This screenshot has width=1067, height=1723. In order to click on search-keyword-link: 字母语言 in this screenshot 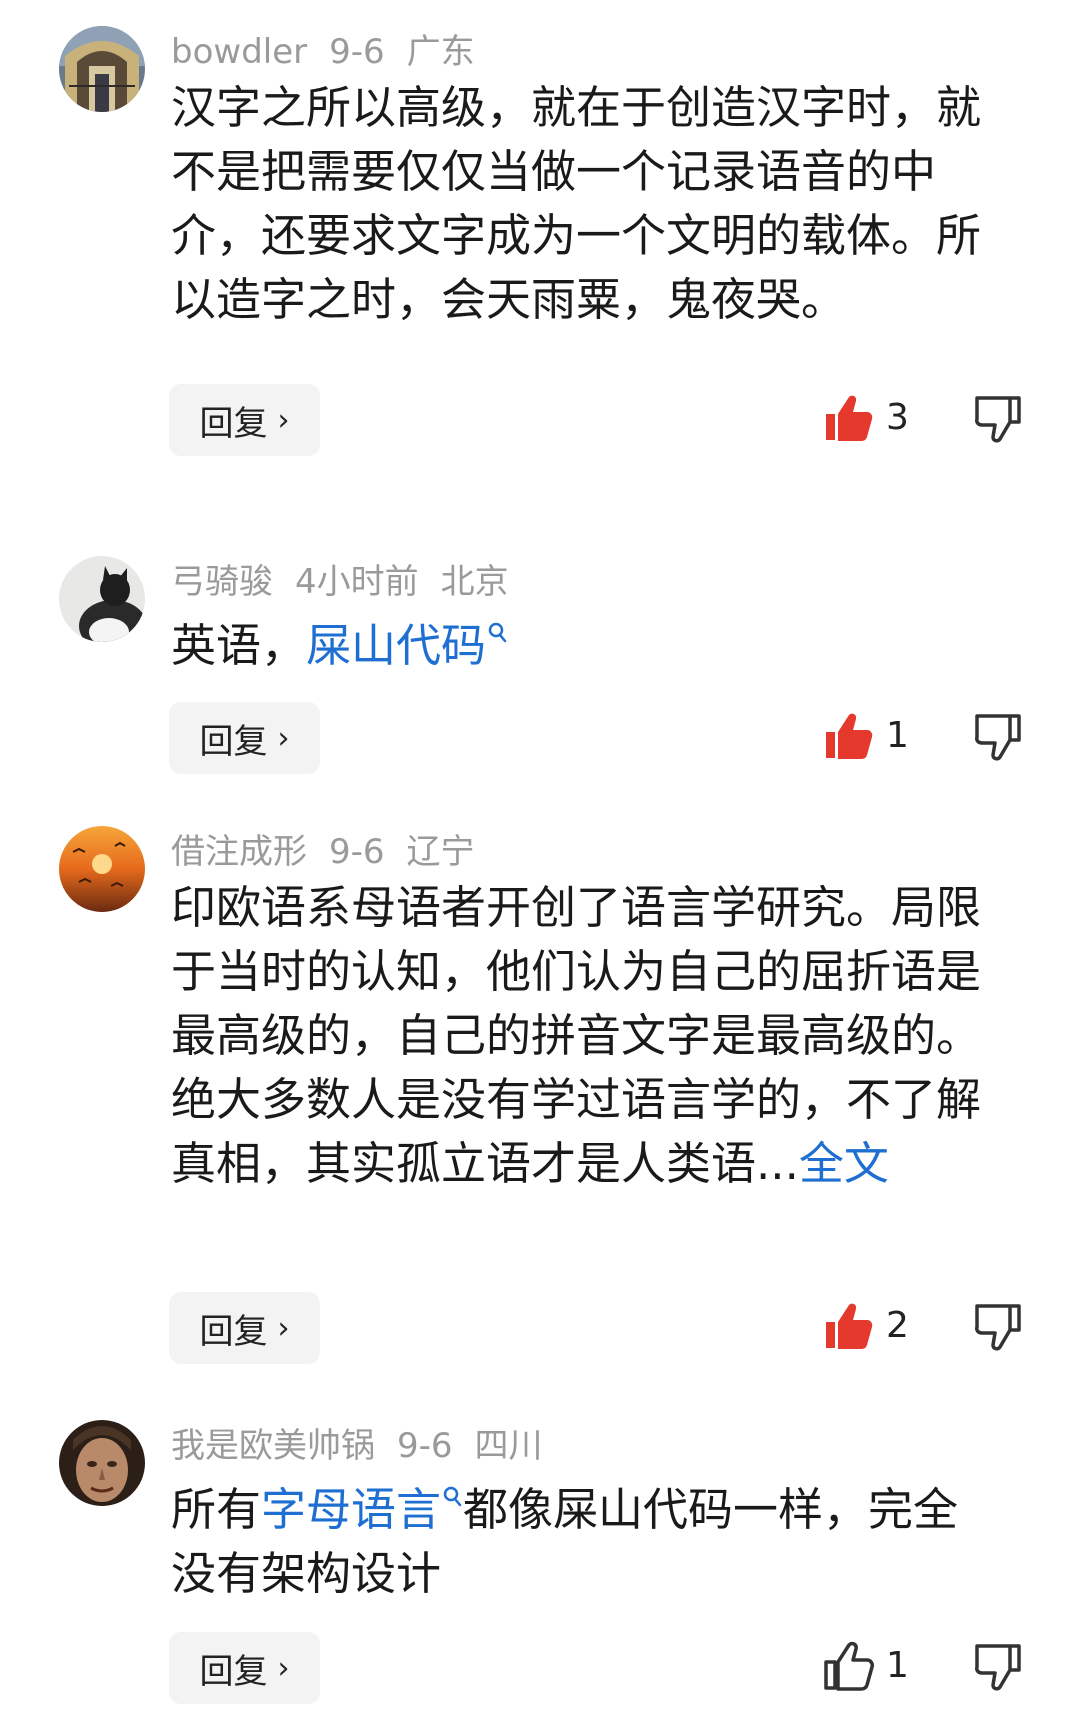, I will do `click(351, 1509)`.